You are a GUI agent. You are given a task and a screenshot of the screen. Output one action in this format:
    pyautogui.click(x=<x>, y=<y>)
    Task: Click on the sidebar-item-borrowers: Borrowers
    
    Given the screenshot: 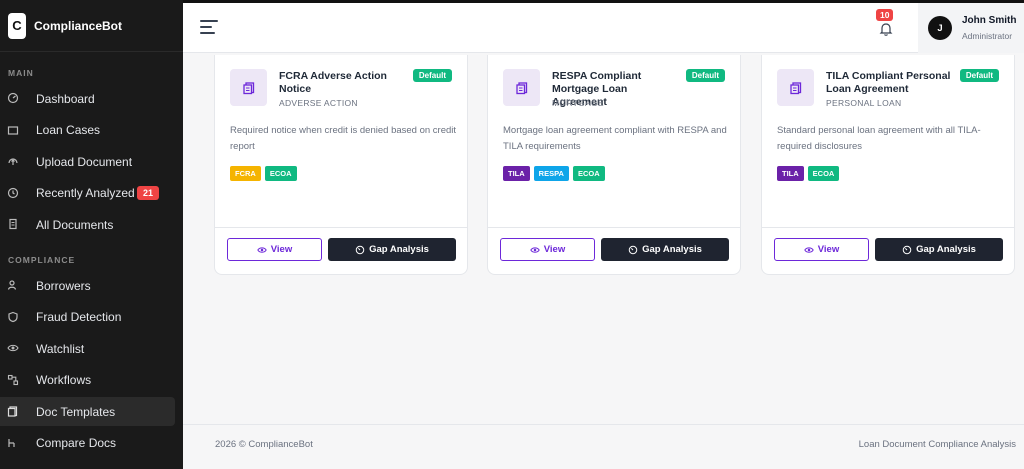 What is the action you would take?
    pyautogui.click(x=87, y=285)
    